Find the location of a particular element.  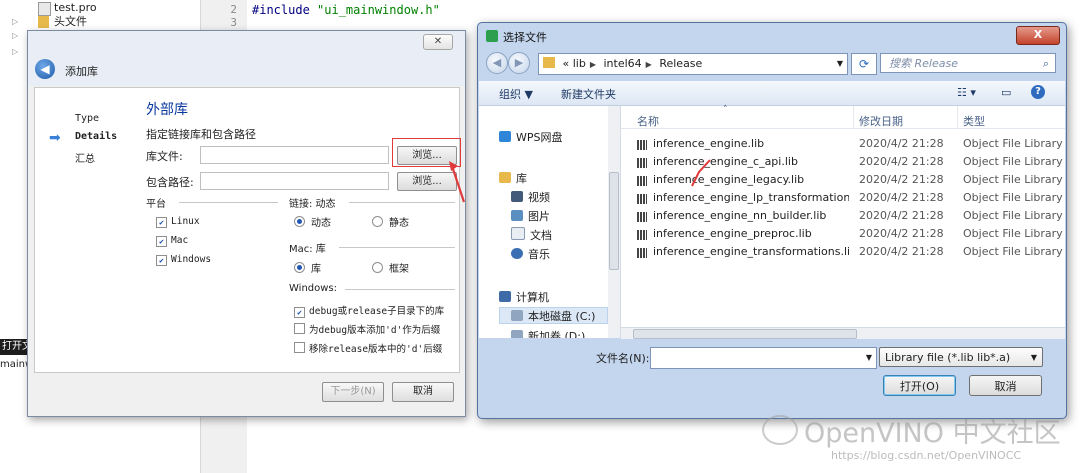

help-icon: ? is located at coordinates (1038, 92).